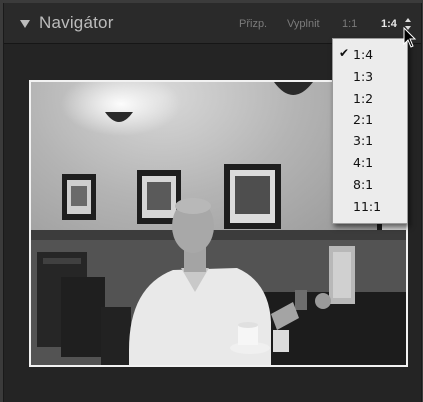 The height and width of the screenshot is (402, 423). Describe the element at coordinates (253, 24) in the screenshot. I see `zoom-fit-option: Přizp.` at that location.